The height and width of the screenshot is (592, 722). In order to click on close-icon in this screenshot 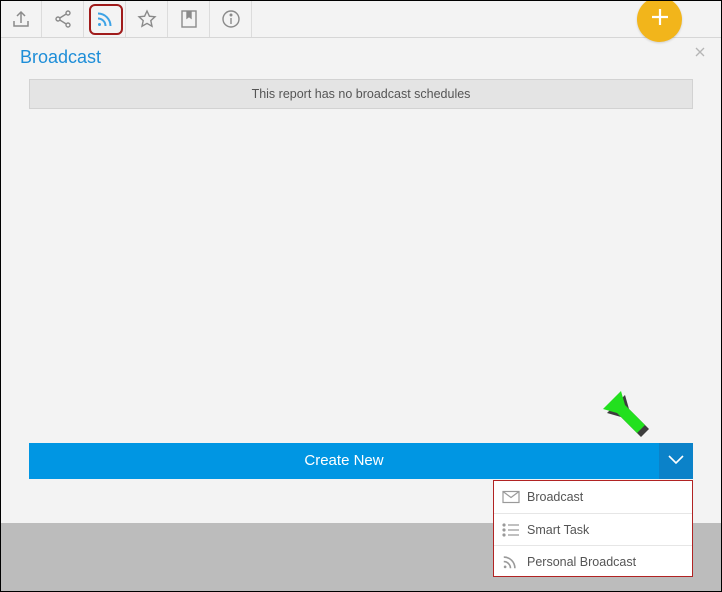, I will do `click(700, 52)`.